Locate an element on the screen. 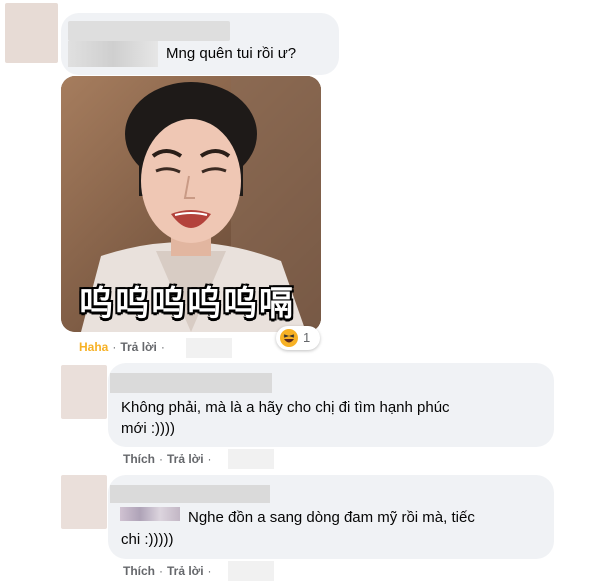 Image resolution: width=600 pixels, height=581 pixels. haha-reaction-link: Haha is located at coordinates (93, 347).